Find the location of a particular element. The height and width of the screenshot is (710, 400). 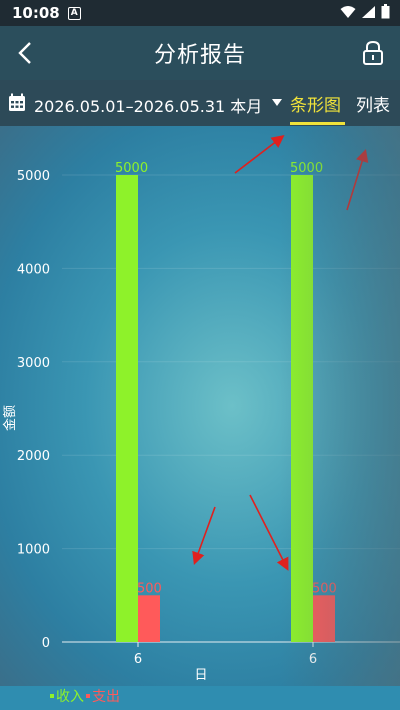

app-bar: 分析报告 is located at coordinates (200, 53).